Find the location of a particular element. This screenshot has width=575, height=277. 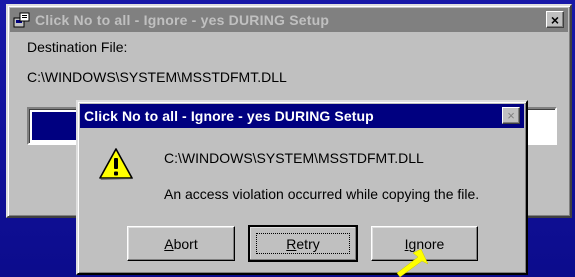

abort-button-label: Abort is located at coordinates (180, 244).